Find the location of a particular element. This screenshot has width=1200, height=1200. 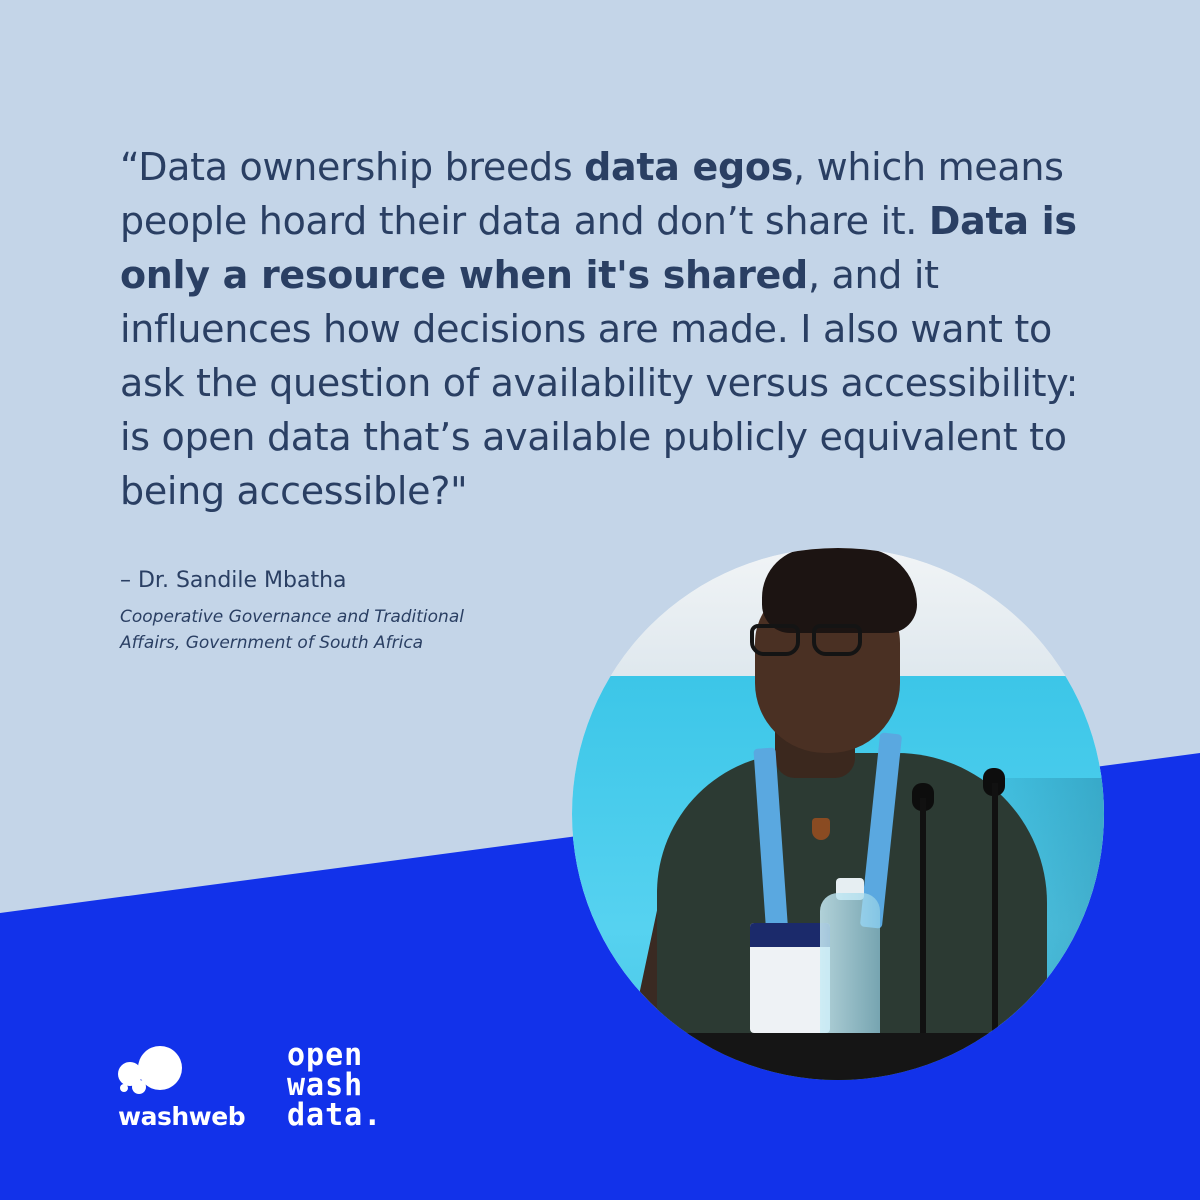

glasses-icon is located at coordinates (815, 642).